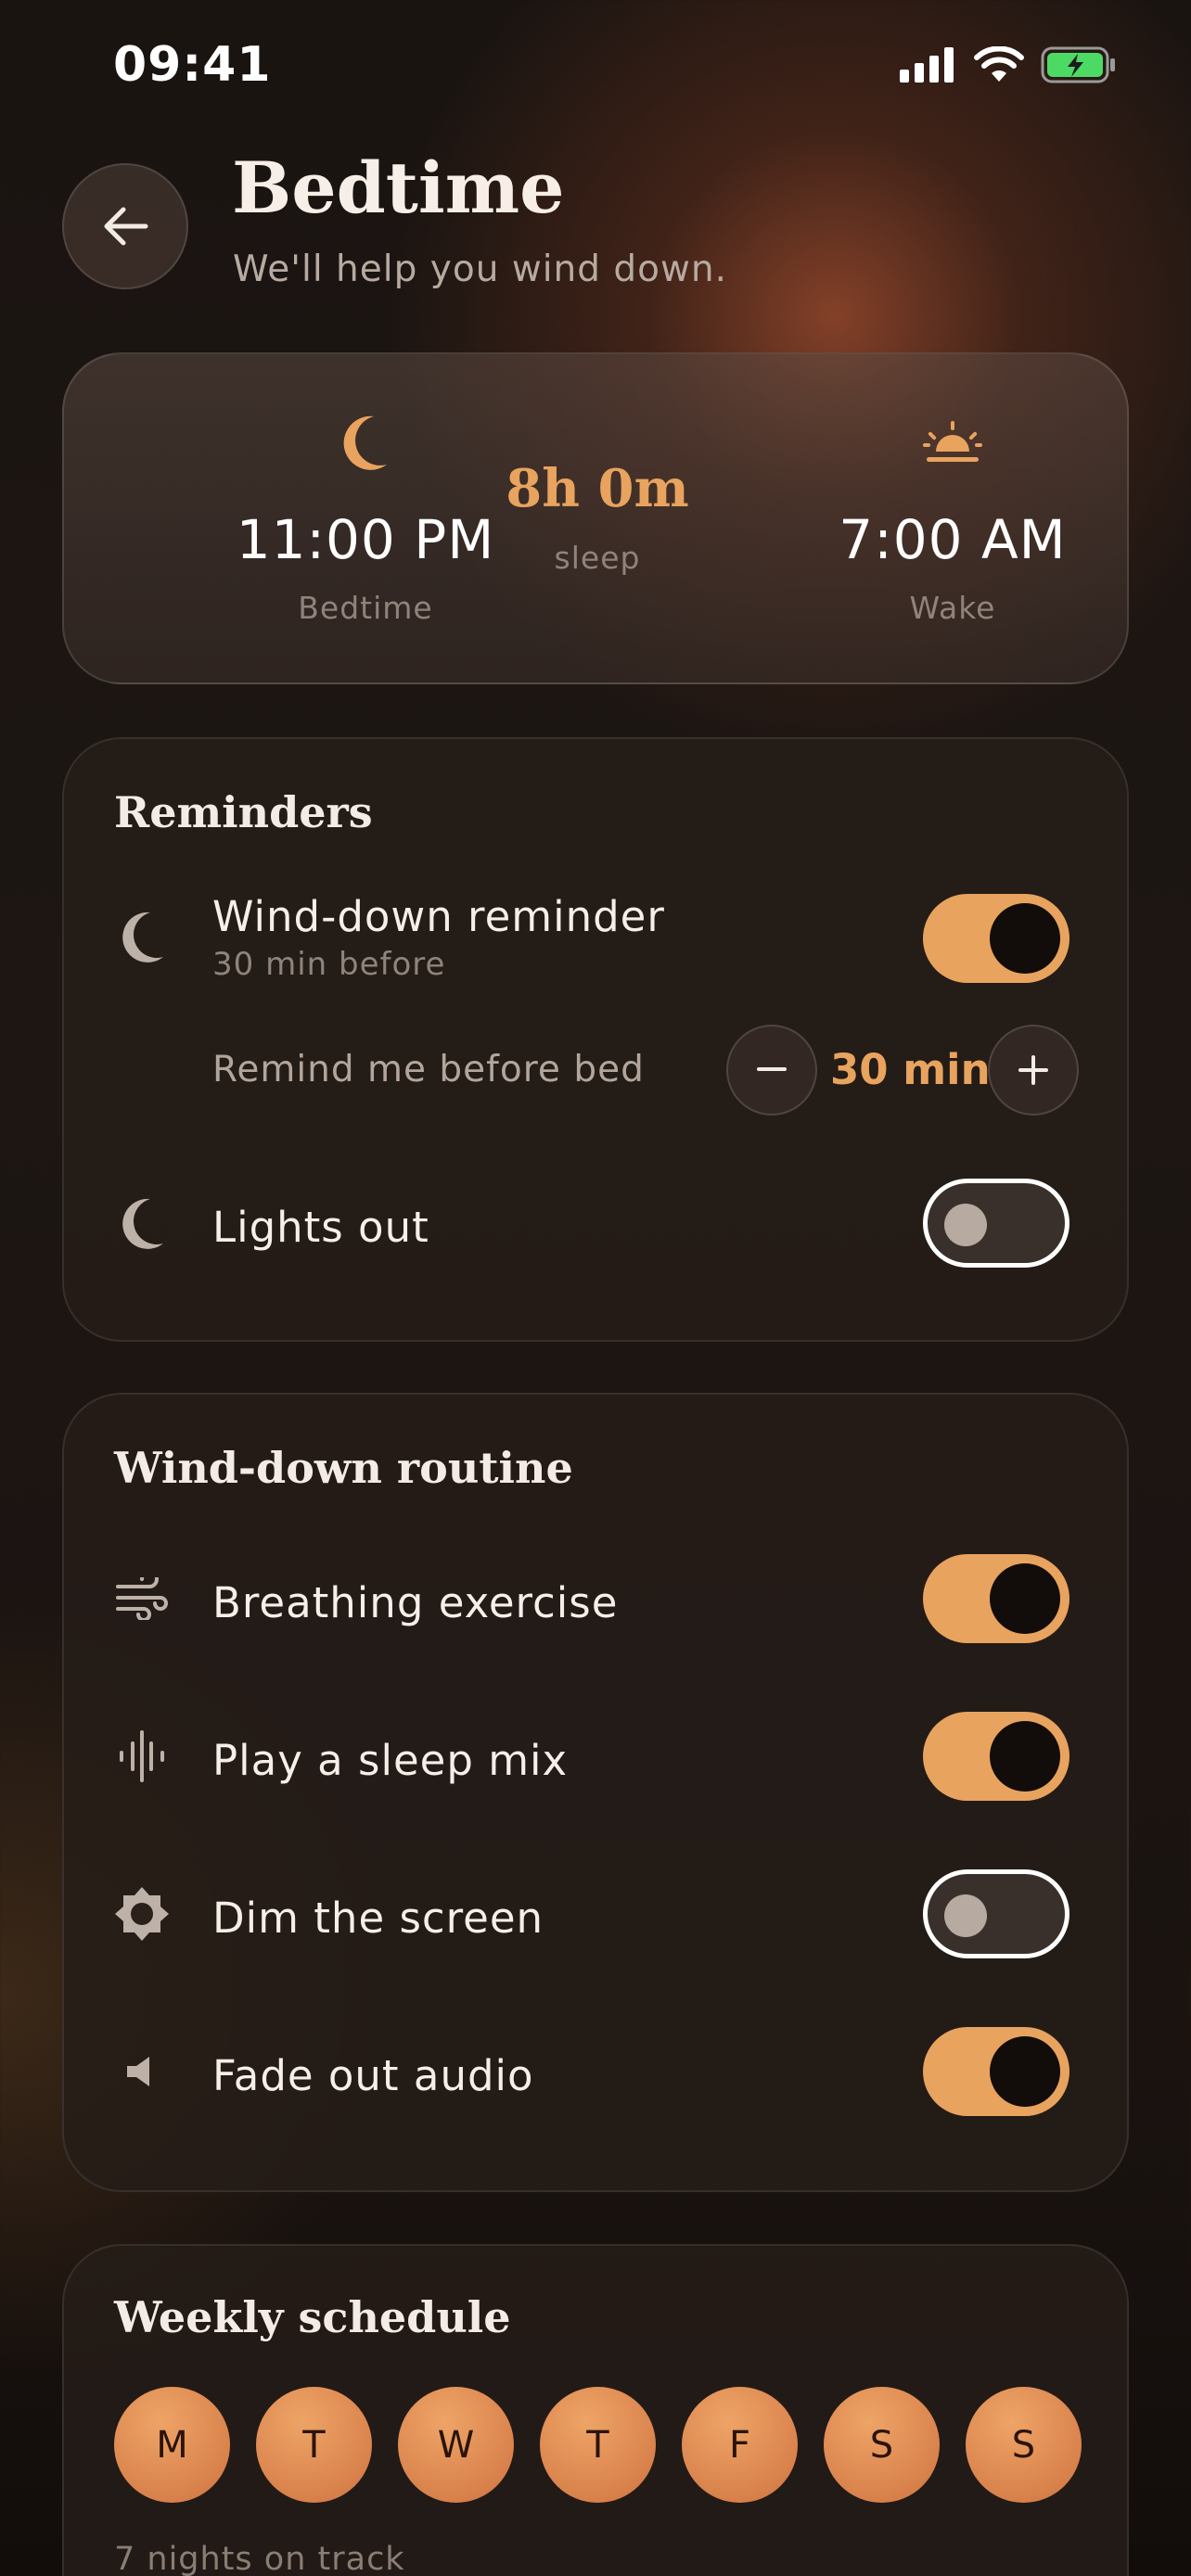 This screenshot has width=1191, height=2576. Describe the element at coordinates (428, 1069) in the screenshot. I see `remind-before-bed-label: Remind me before bed` at that location.